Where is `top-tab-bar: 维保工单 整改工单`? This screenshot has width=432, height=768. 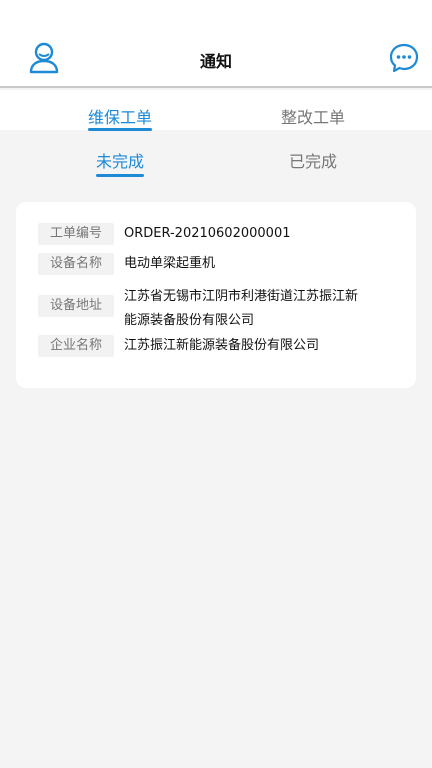 top-tab-bar: 维保工单 整改工单 is located at coordinates (216, 110).